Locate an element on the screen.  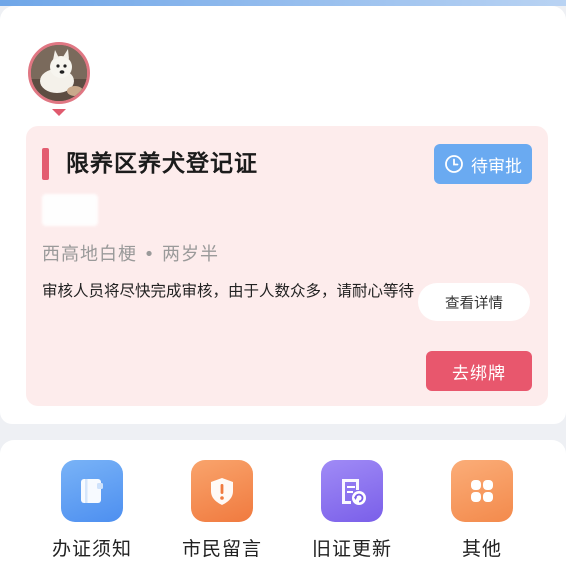
bind-tag-button: 去绑牌 is located at coordinates (479, 371).